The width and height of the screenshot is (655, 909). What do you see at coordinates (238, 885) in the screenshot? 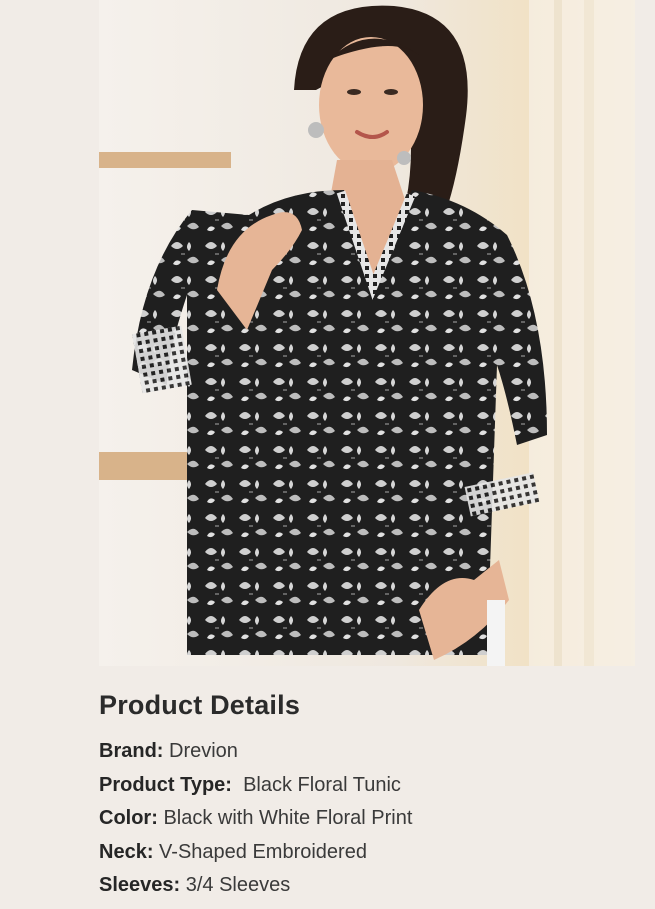
I see `detail-value: 3/4 Sleeves` at bounding box center [238, 885].